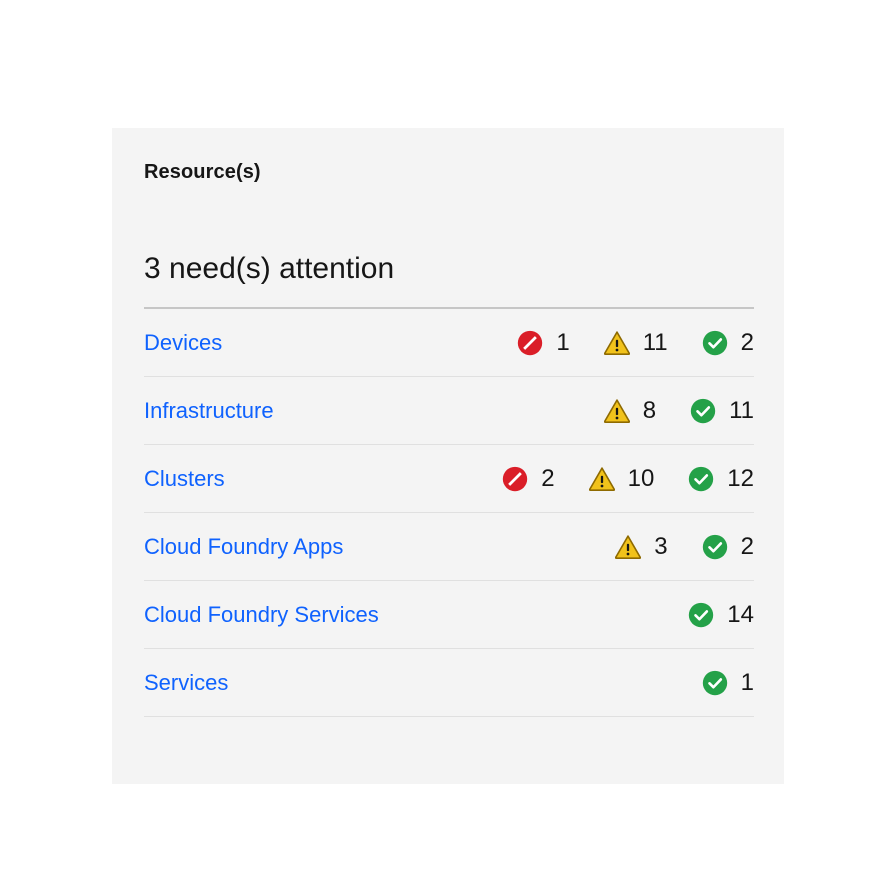  I want to click on resource-link-clusters: Clusters, so click(184, 478).